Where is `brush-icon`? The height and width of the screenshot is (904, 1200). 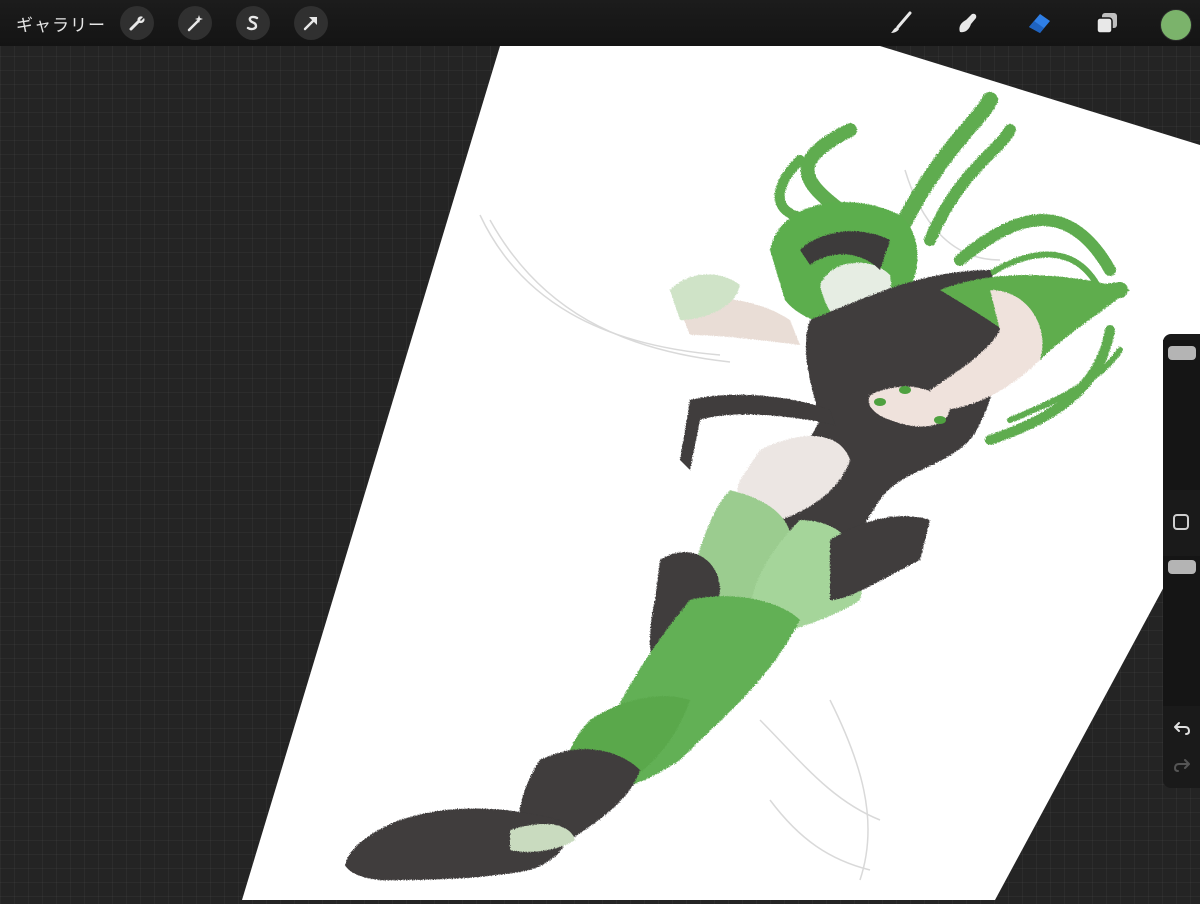 brush-icon is located at coordinates (901, 22).